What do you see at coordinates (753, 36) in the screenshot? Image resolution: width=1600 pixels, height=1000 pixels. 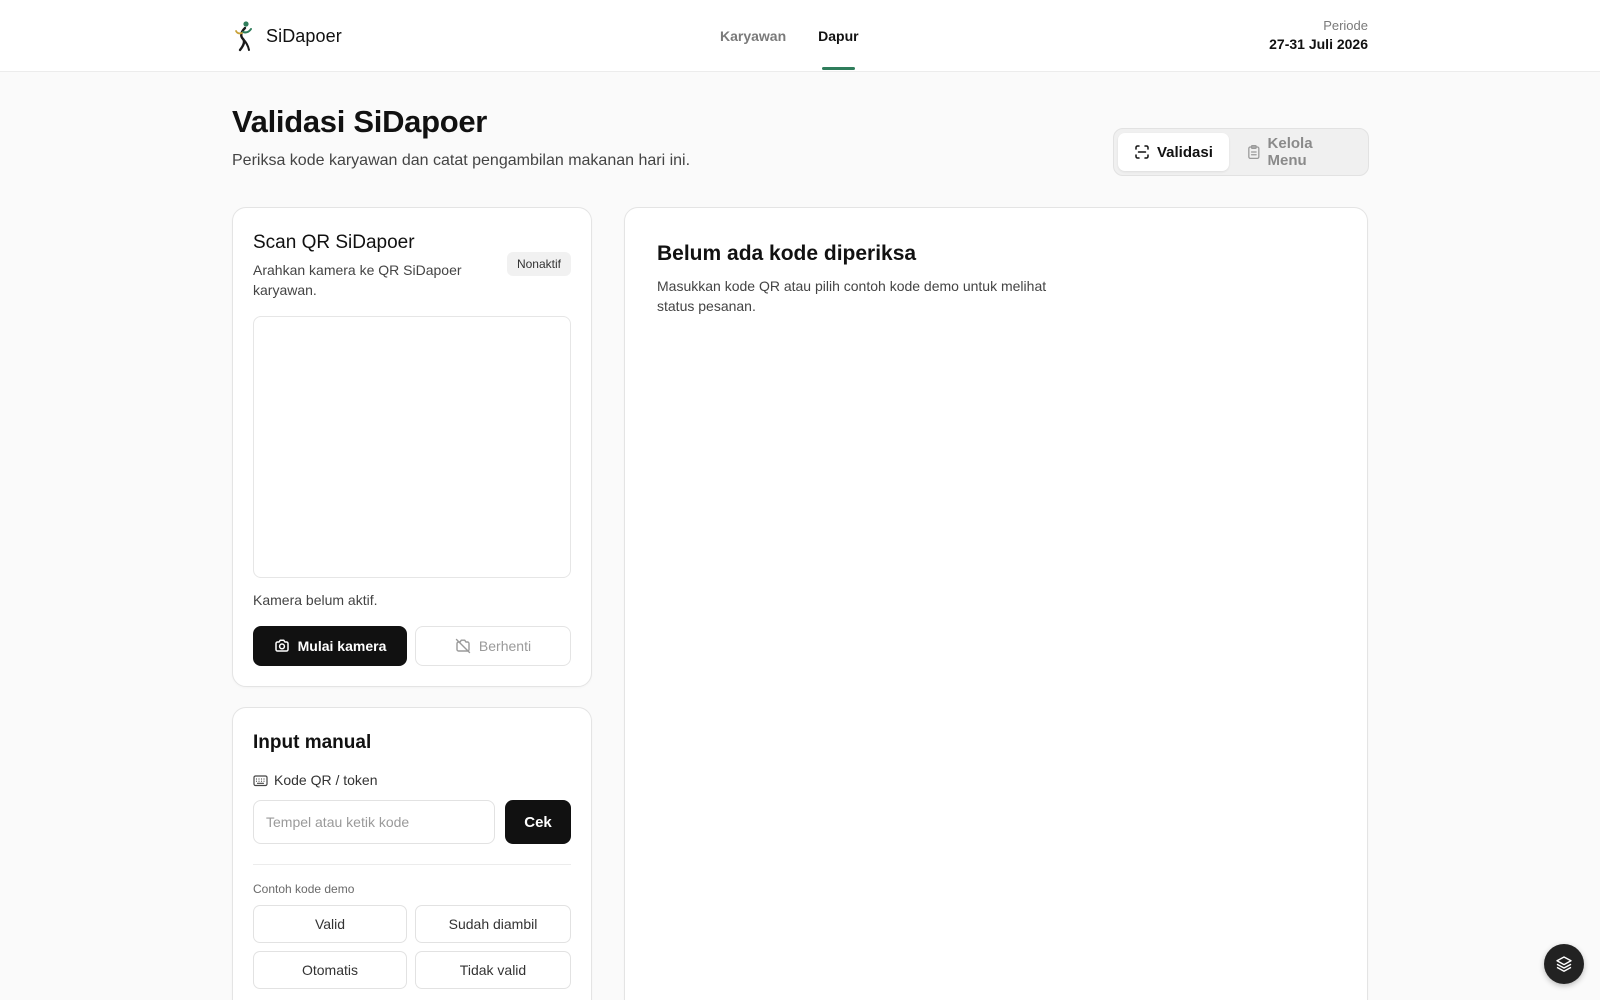 I see `nav-item-karyawan: Karyawan` at bounding box center [753, 36].